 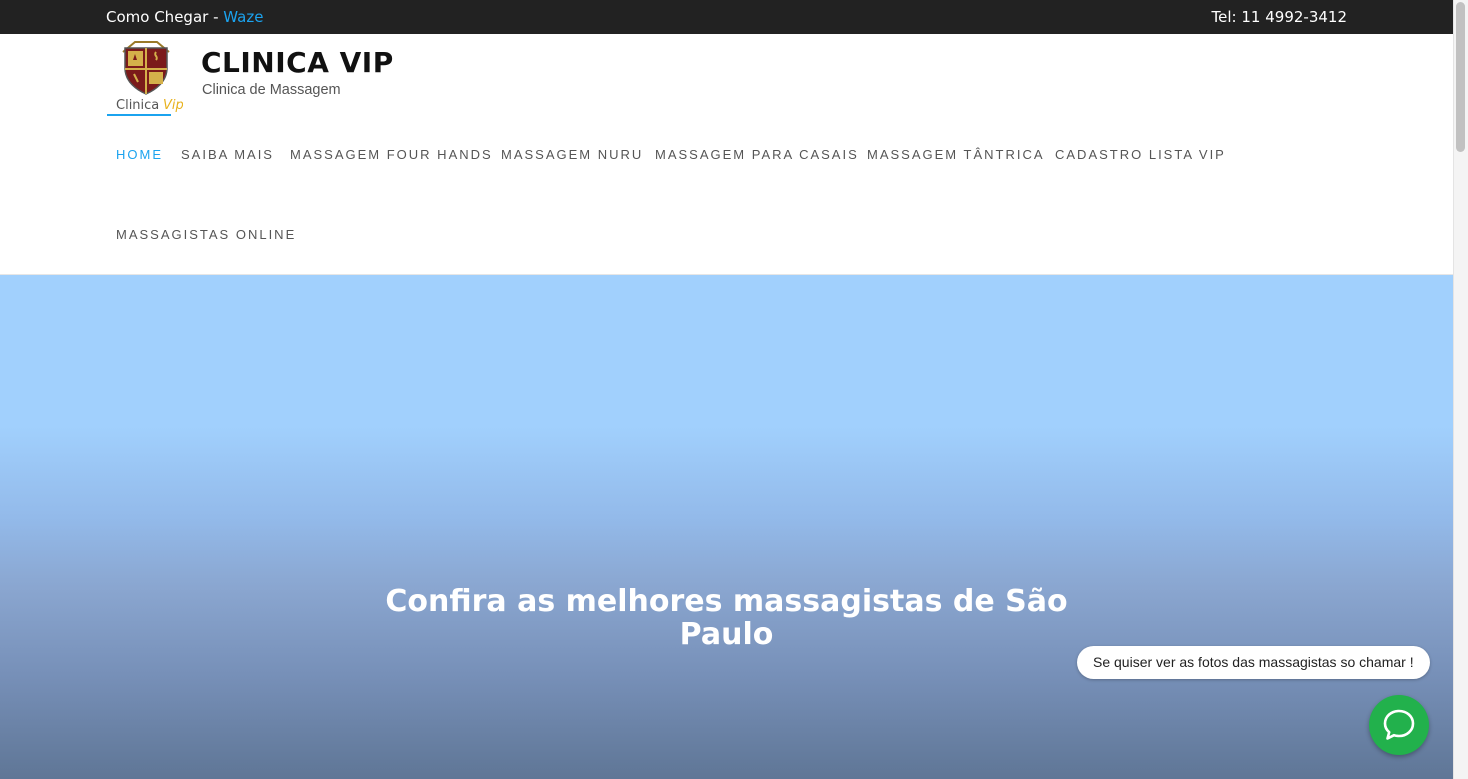 I want to click on nav-item-massagem-para-casais: MASSAGEM PARA CASAIS, so click(x=757, y=154).